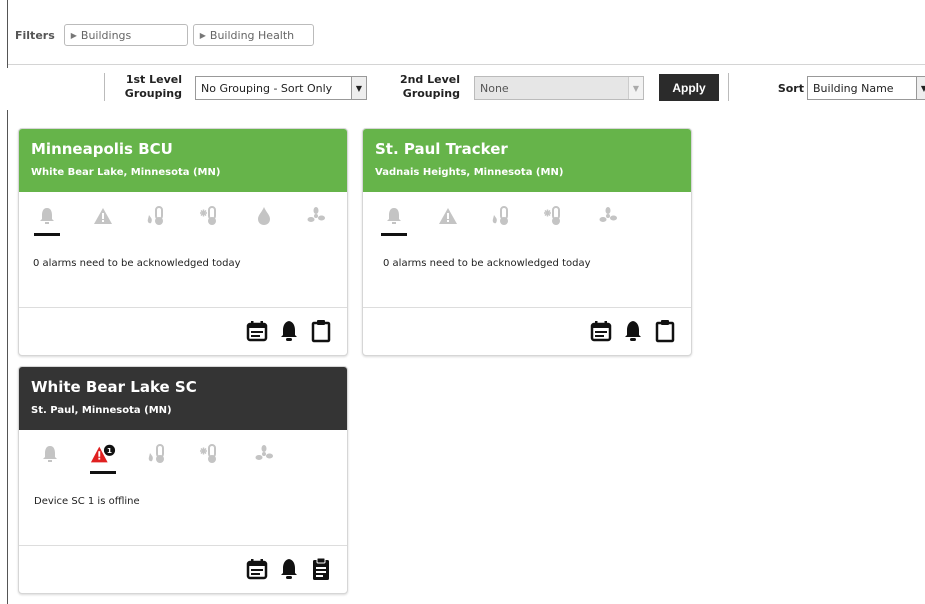  What do you see at coordinates (469, 172) in the screenshot?
I see `card-location: Vadnais Heights, Minnesota (MN)` at bounding box center [469, 172].